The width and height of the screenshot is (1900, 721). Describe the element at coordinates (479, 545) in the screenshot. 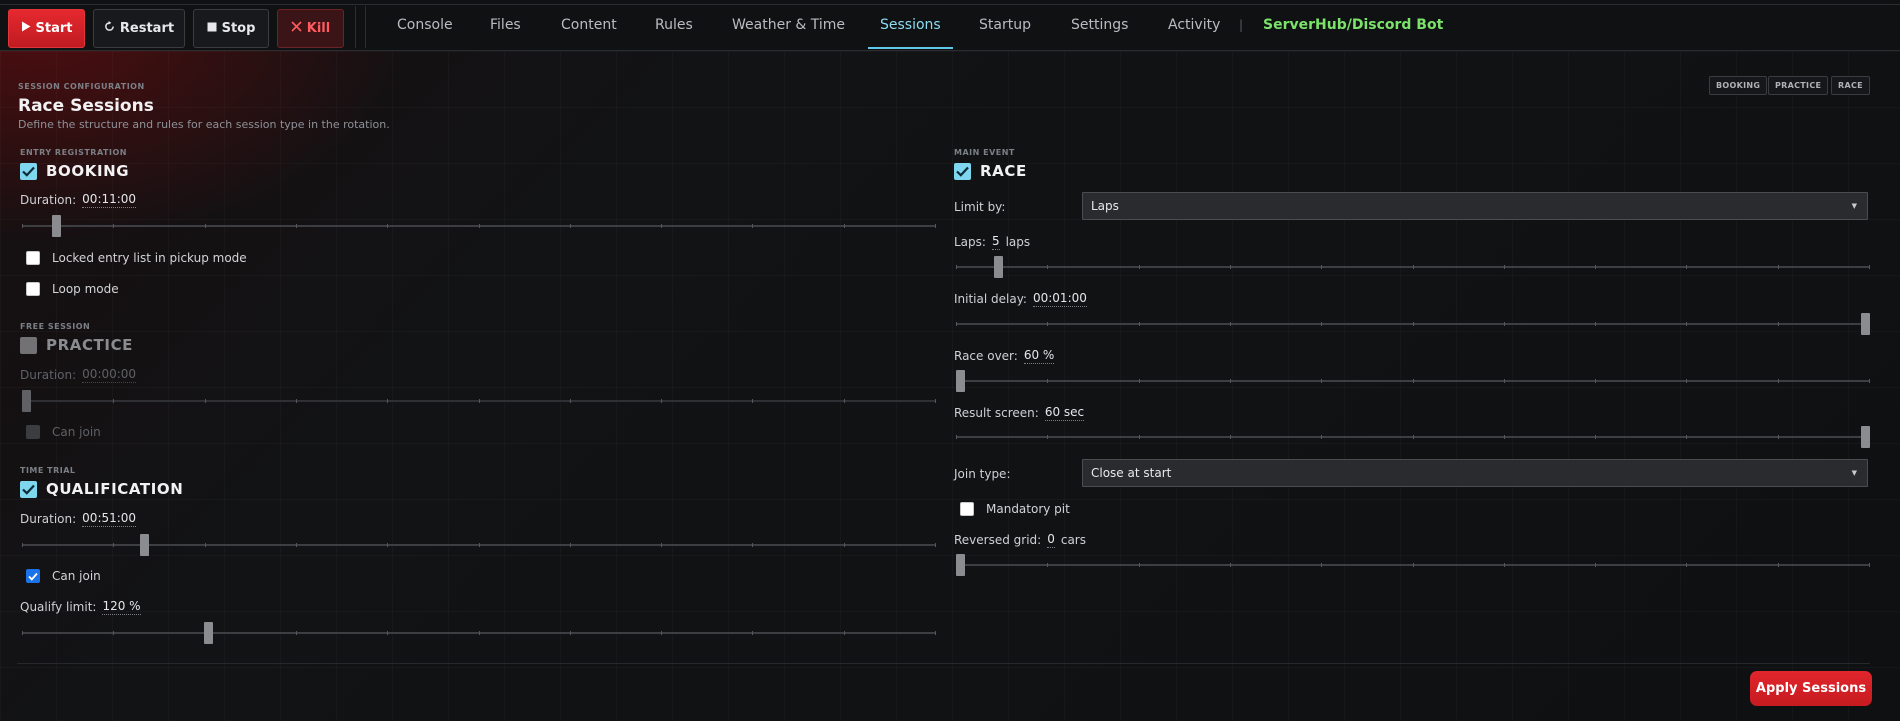

I see `qualification-duration-slider` at that location.